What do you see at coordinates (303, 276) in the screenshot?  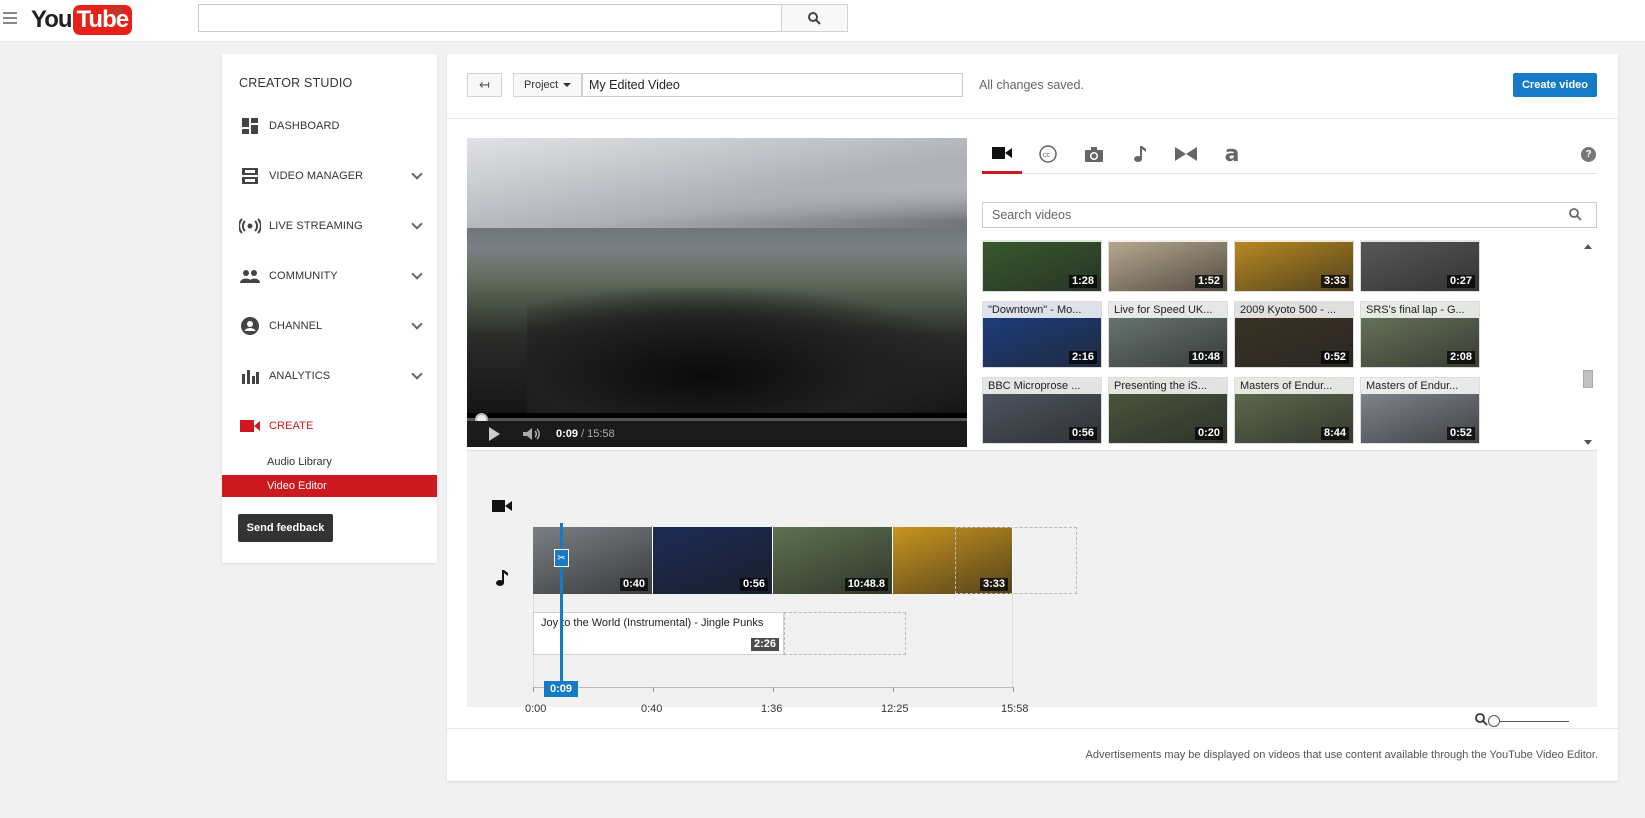 I see `sidebar-item-label: COMMUNITY` at bounding box center [303, 276].